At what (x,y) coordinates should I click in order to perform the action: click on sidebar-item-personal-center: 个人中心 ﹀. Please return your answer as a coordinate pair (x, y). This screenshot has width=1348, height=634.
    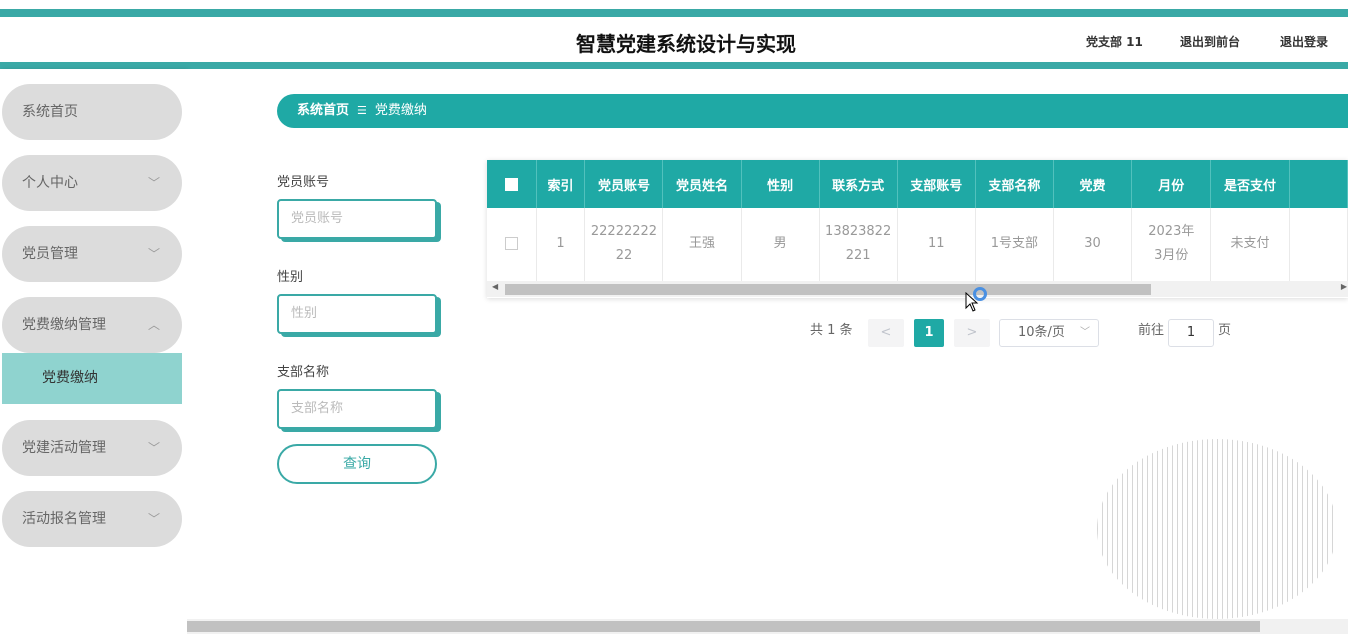
    Looking at the image, I should click on (92, 183).